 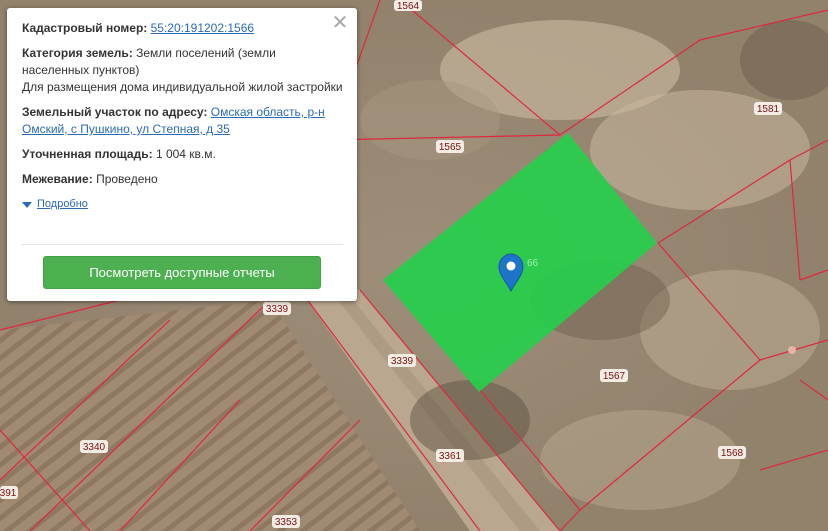 I want to click on parcel-label-1567: 1567, so click(x=614, y=375).